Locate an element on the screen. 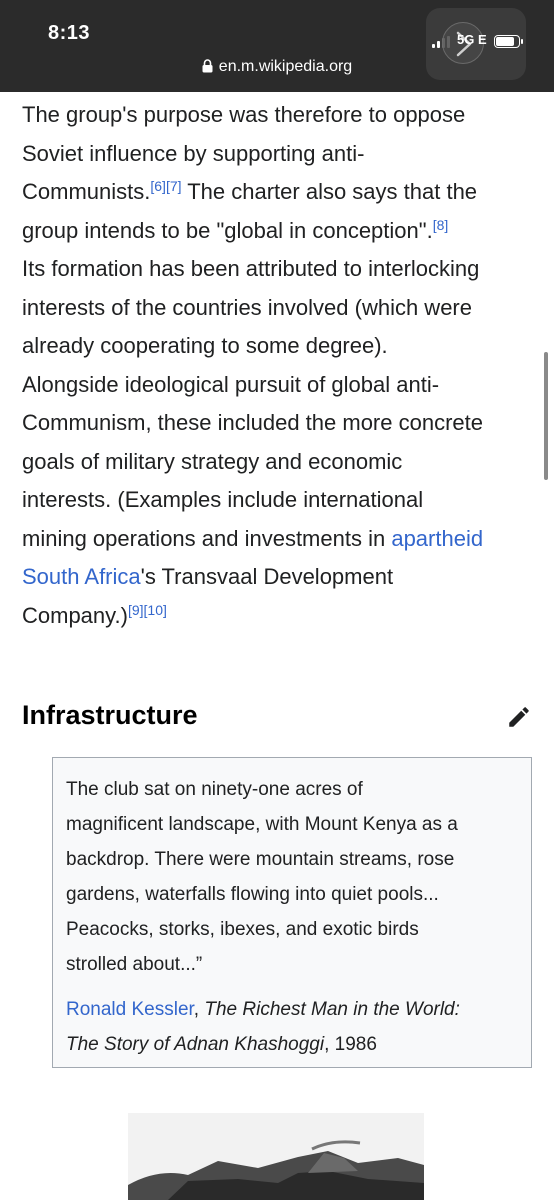 This screenshot has width=554, height=1200. quote-line: The club sat on ninety-one acres of is located at coordinates (214, 789).